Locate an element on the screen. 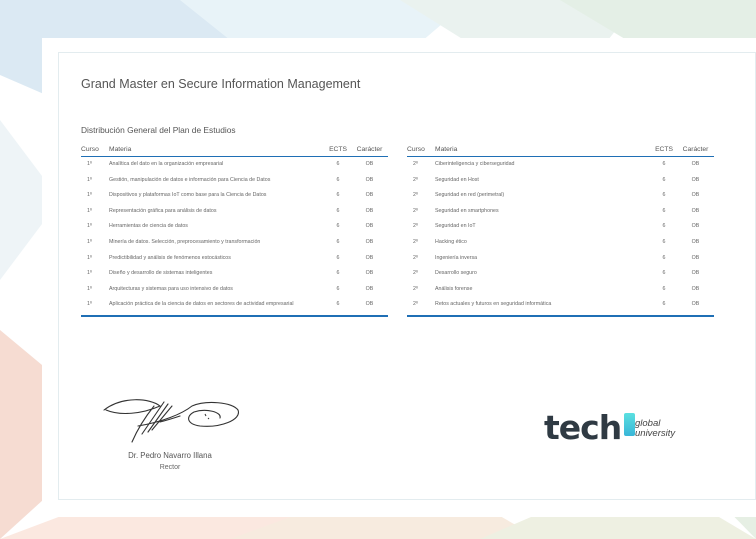 This screenshot has height=539, width=756. table-row: 2º Hacking ético 6 OB is located at coordinates (560, 243).